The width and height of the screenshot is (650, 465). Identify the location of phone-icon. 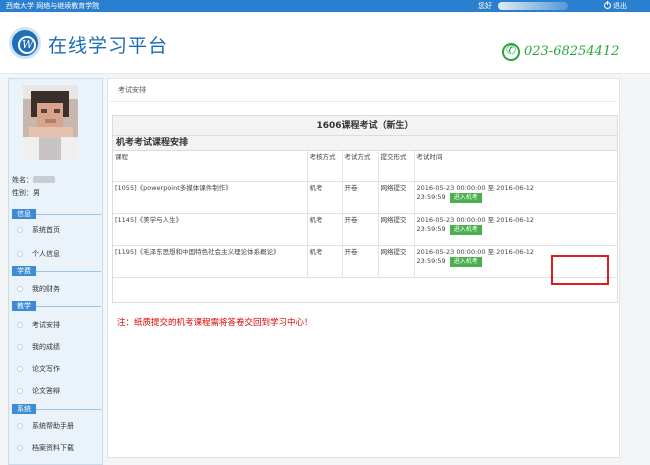
(511, 52).